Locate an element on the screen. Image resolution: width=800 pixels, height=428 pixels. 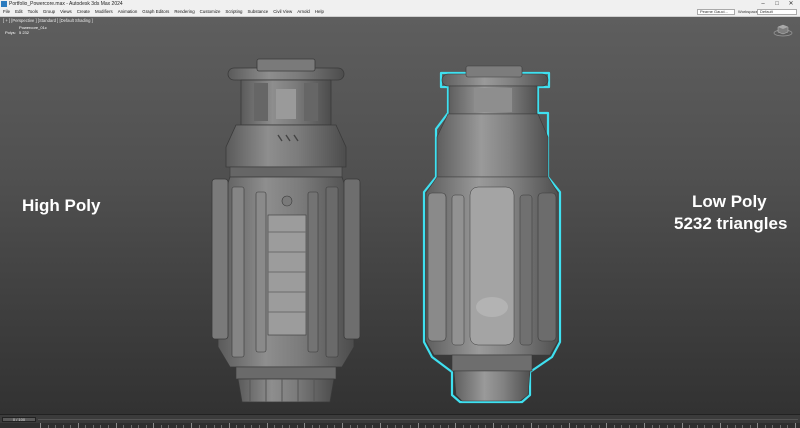
timeline: 0 / 100 is located at coordinates (400, 421).